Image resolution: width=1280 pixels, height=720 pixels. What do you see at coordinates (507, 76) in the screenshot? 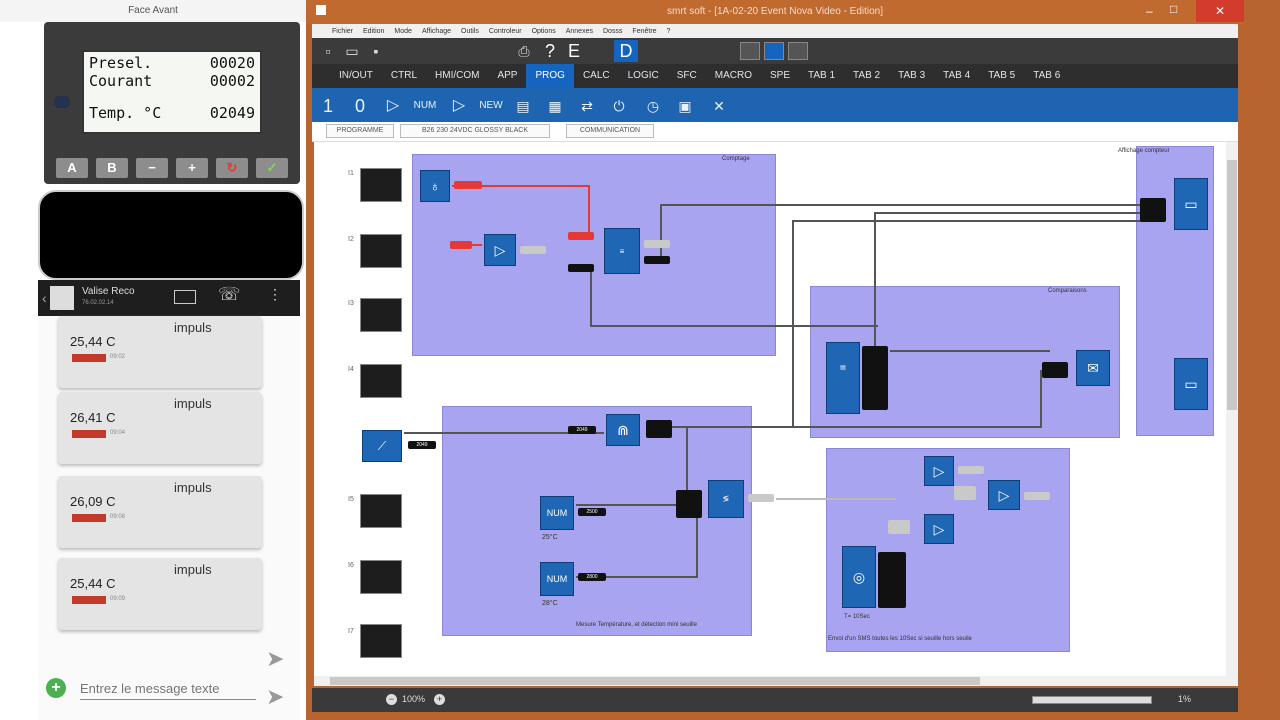
I see `tab-app: APP` at bounding box center [507, 76].